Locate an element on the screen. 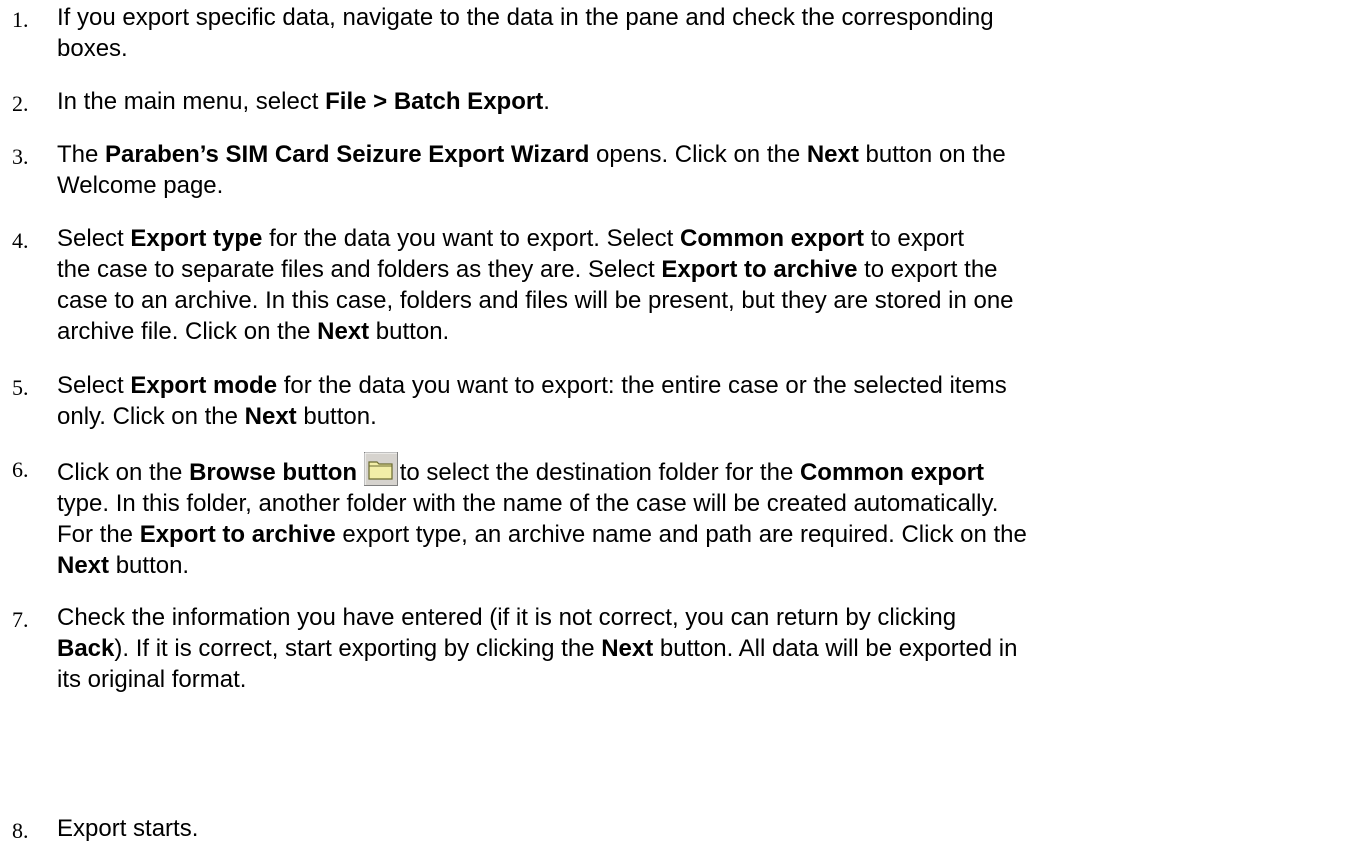 The image size is (1356, 855). text-run: button. All data will be exported in is located at coordinates (835, 648).